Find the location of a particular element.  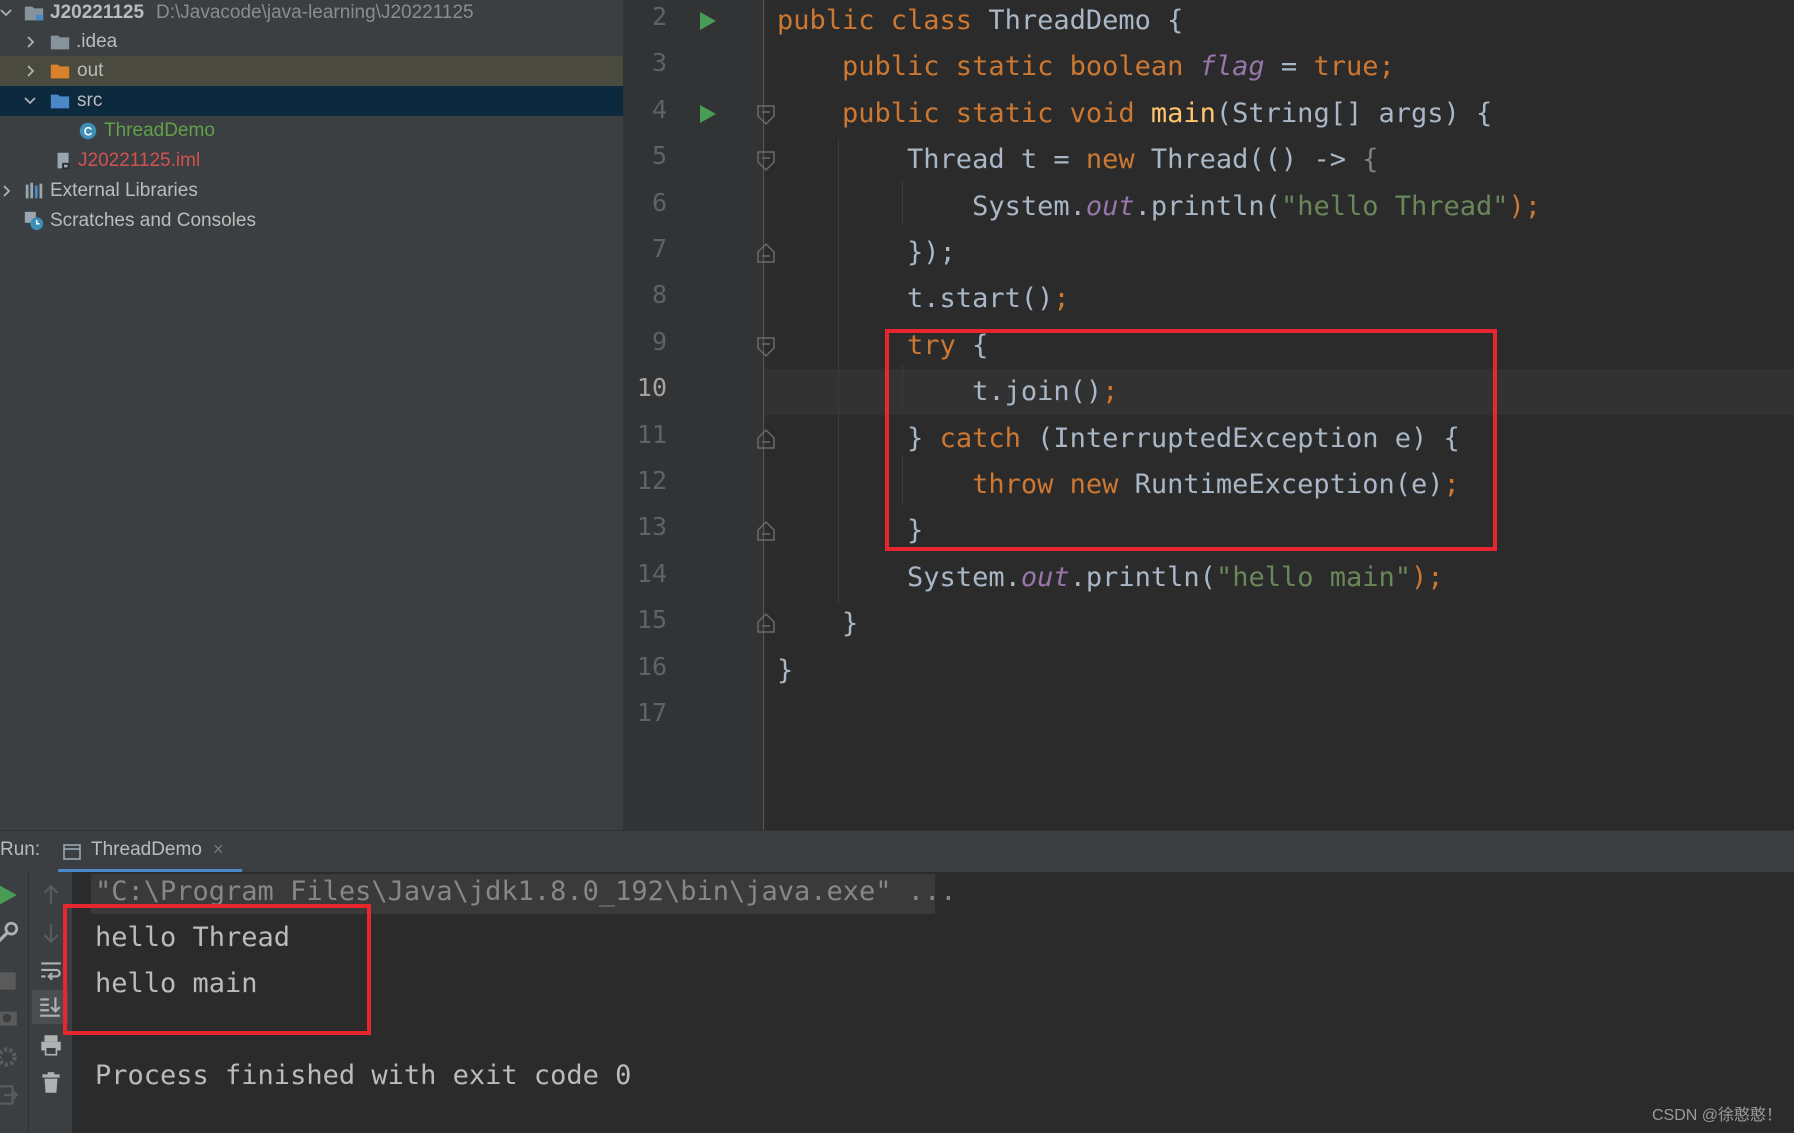

iml-file-icon is located at coordinates (64, 161).